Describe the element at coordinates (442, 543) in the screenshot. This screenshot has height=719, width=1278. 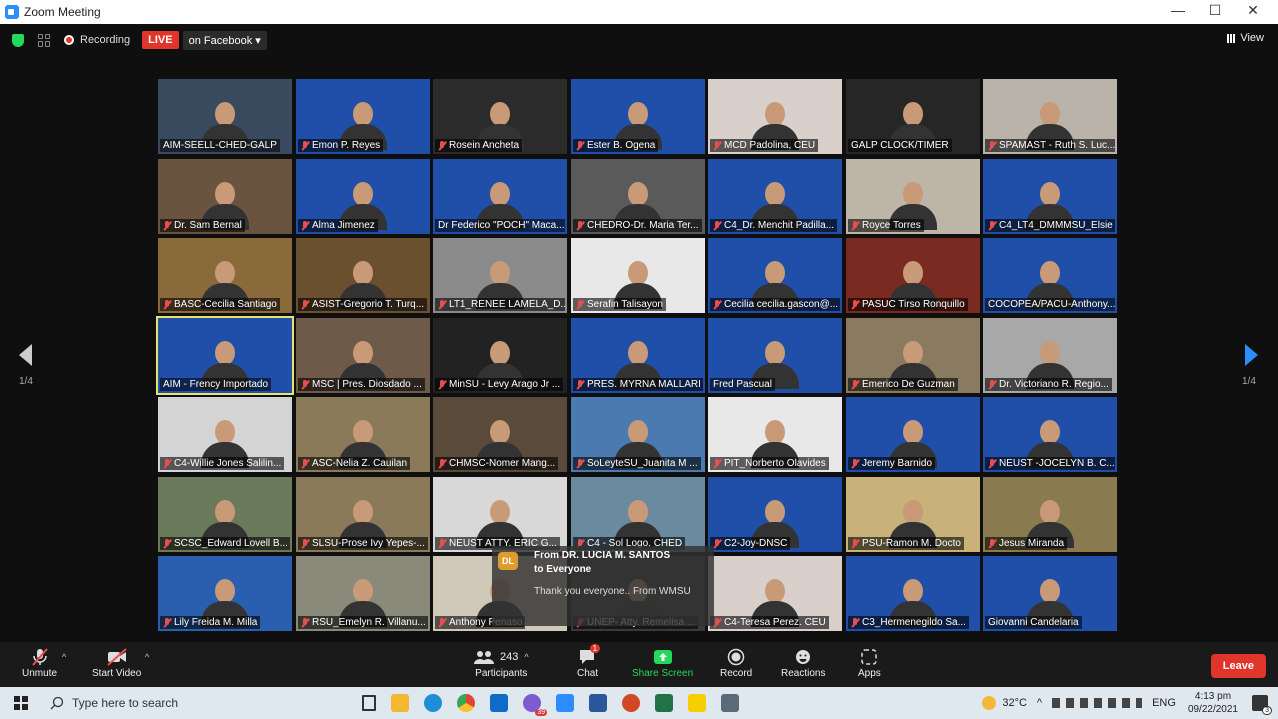
I see `mic-muted-icon` at that location.